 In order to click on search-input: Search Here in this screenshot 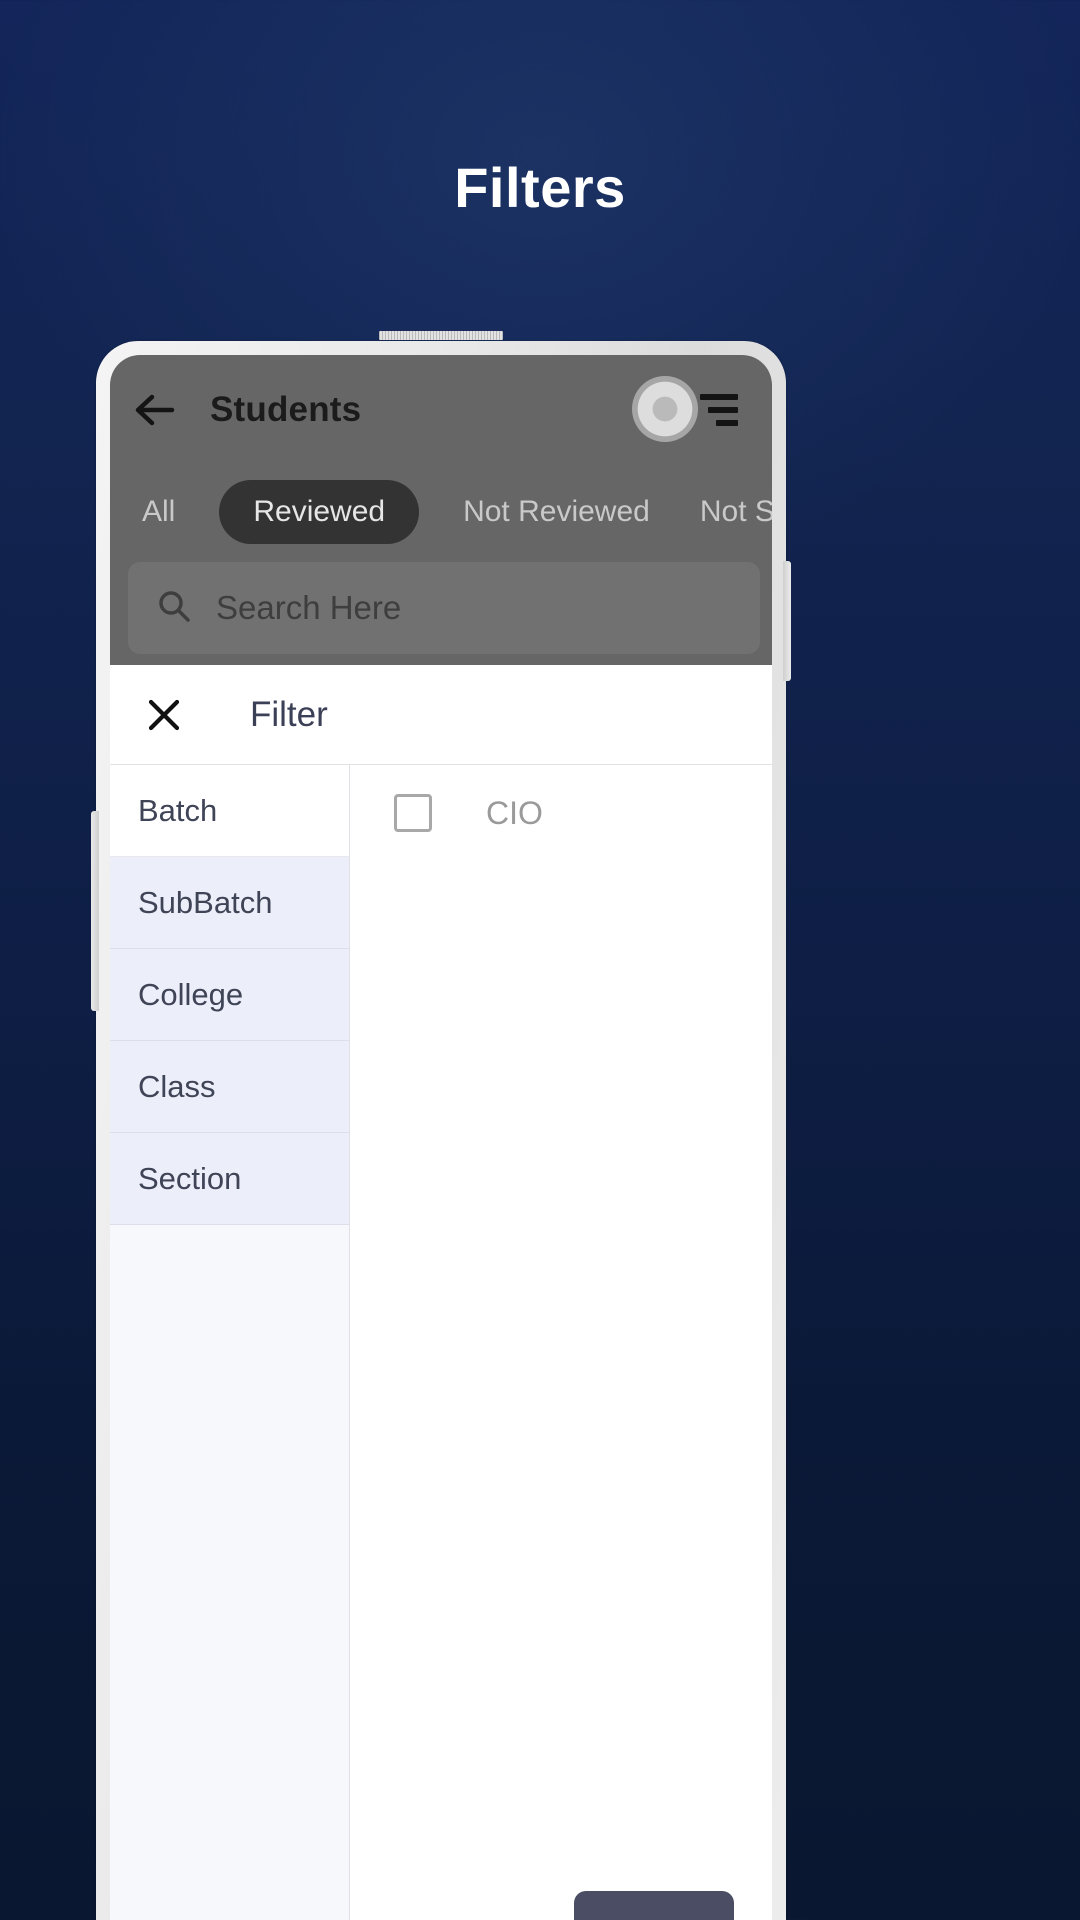, I will do `click(444, 608)`.